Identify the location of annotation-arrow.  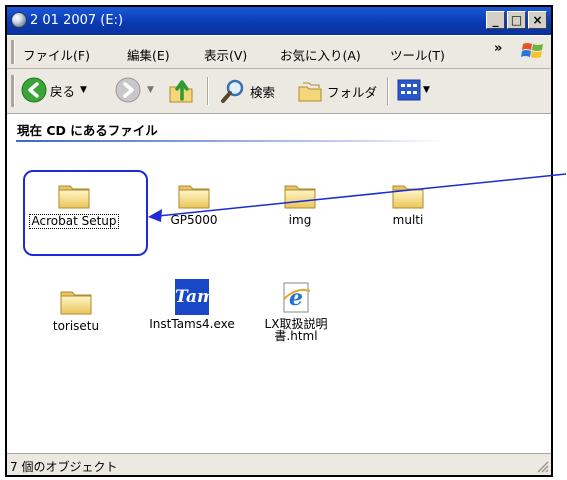
(357, 197).